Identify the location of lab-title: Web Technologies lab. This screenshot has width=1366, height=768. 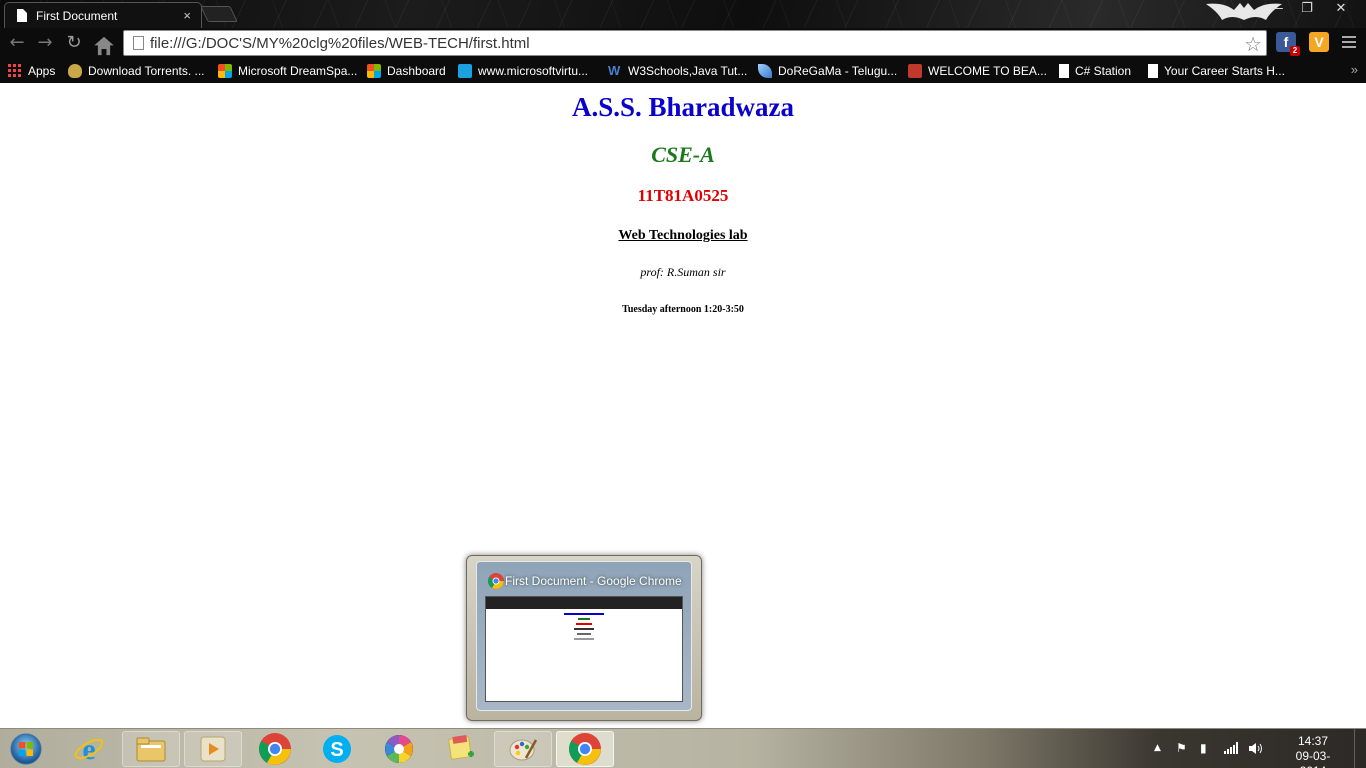
(683, 235).